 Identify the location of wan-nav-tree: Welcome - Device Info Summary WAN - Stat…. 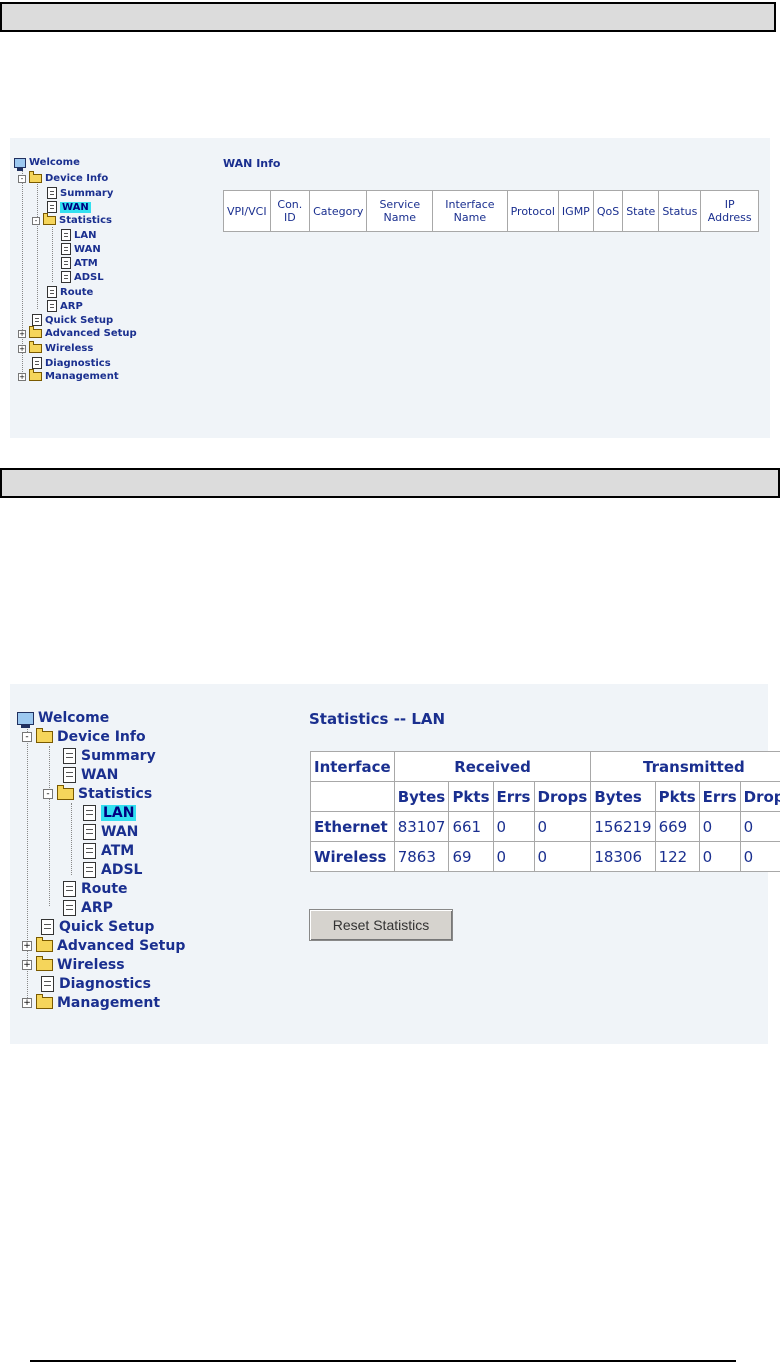
(114, 277).